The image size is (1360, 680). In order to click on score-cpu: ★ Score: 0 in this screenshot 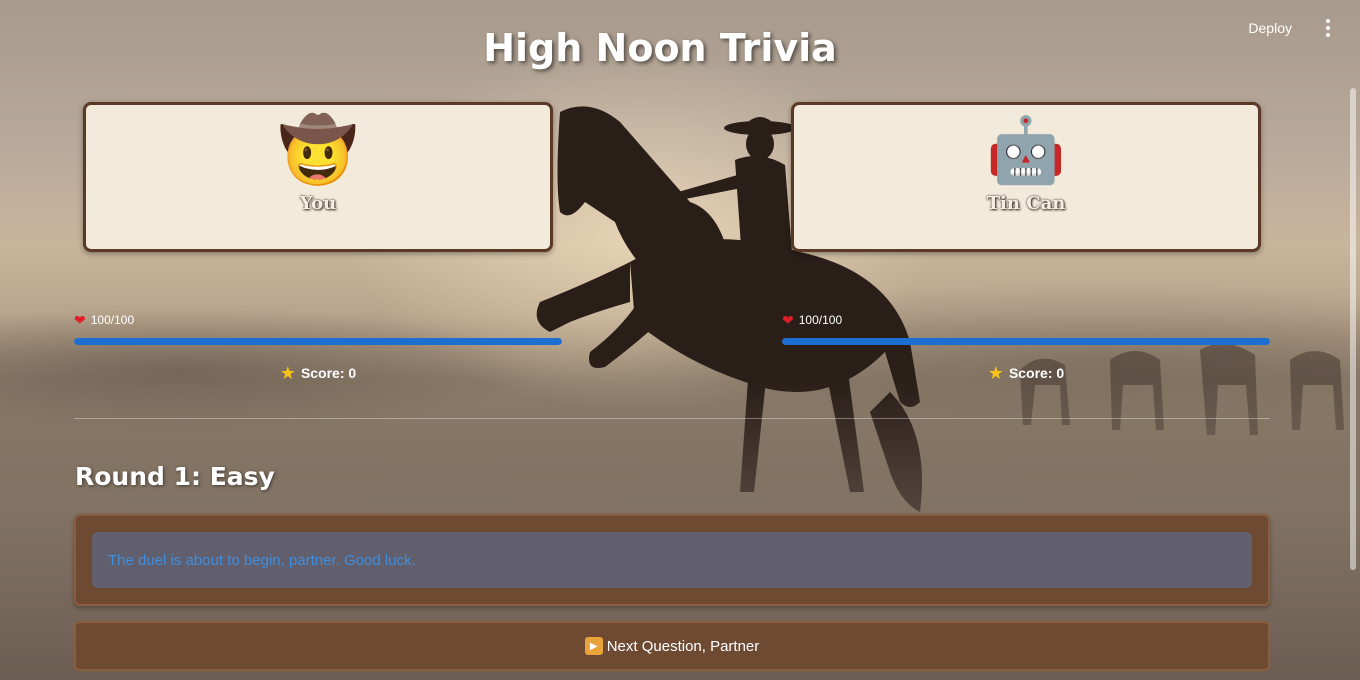, I will do `click(1026, 373)`.